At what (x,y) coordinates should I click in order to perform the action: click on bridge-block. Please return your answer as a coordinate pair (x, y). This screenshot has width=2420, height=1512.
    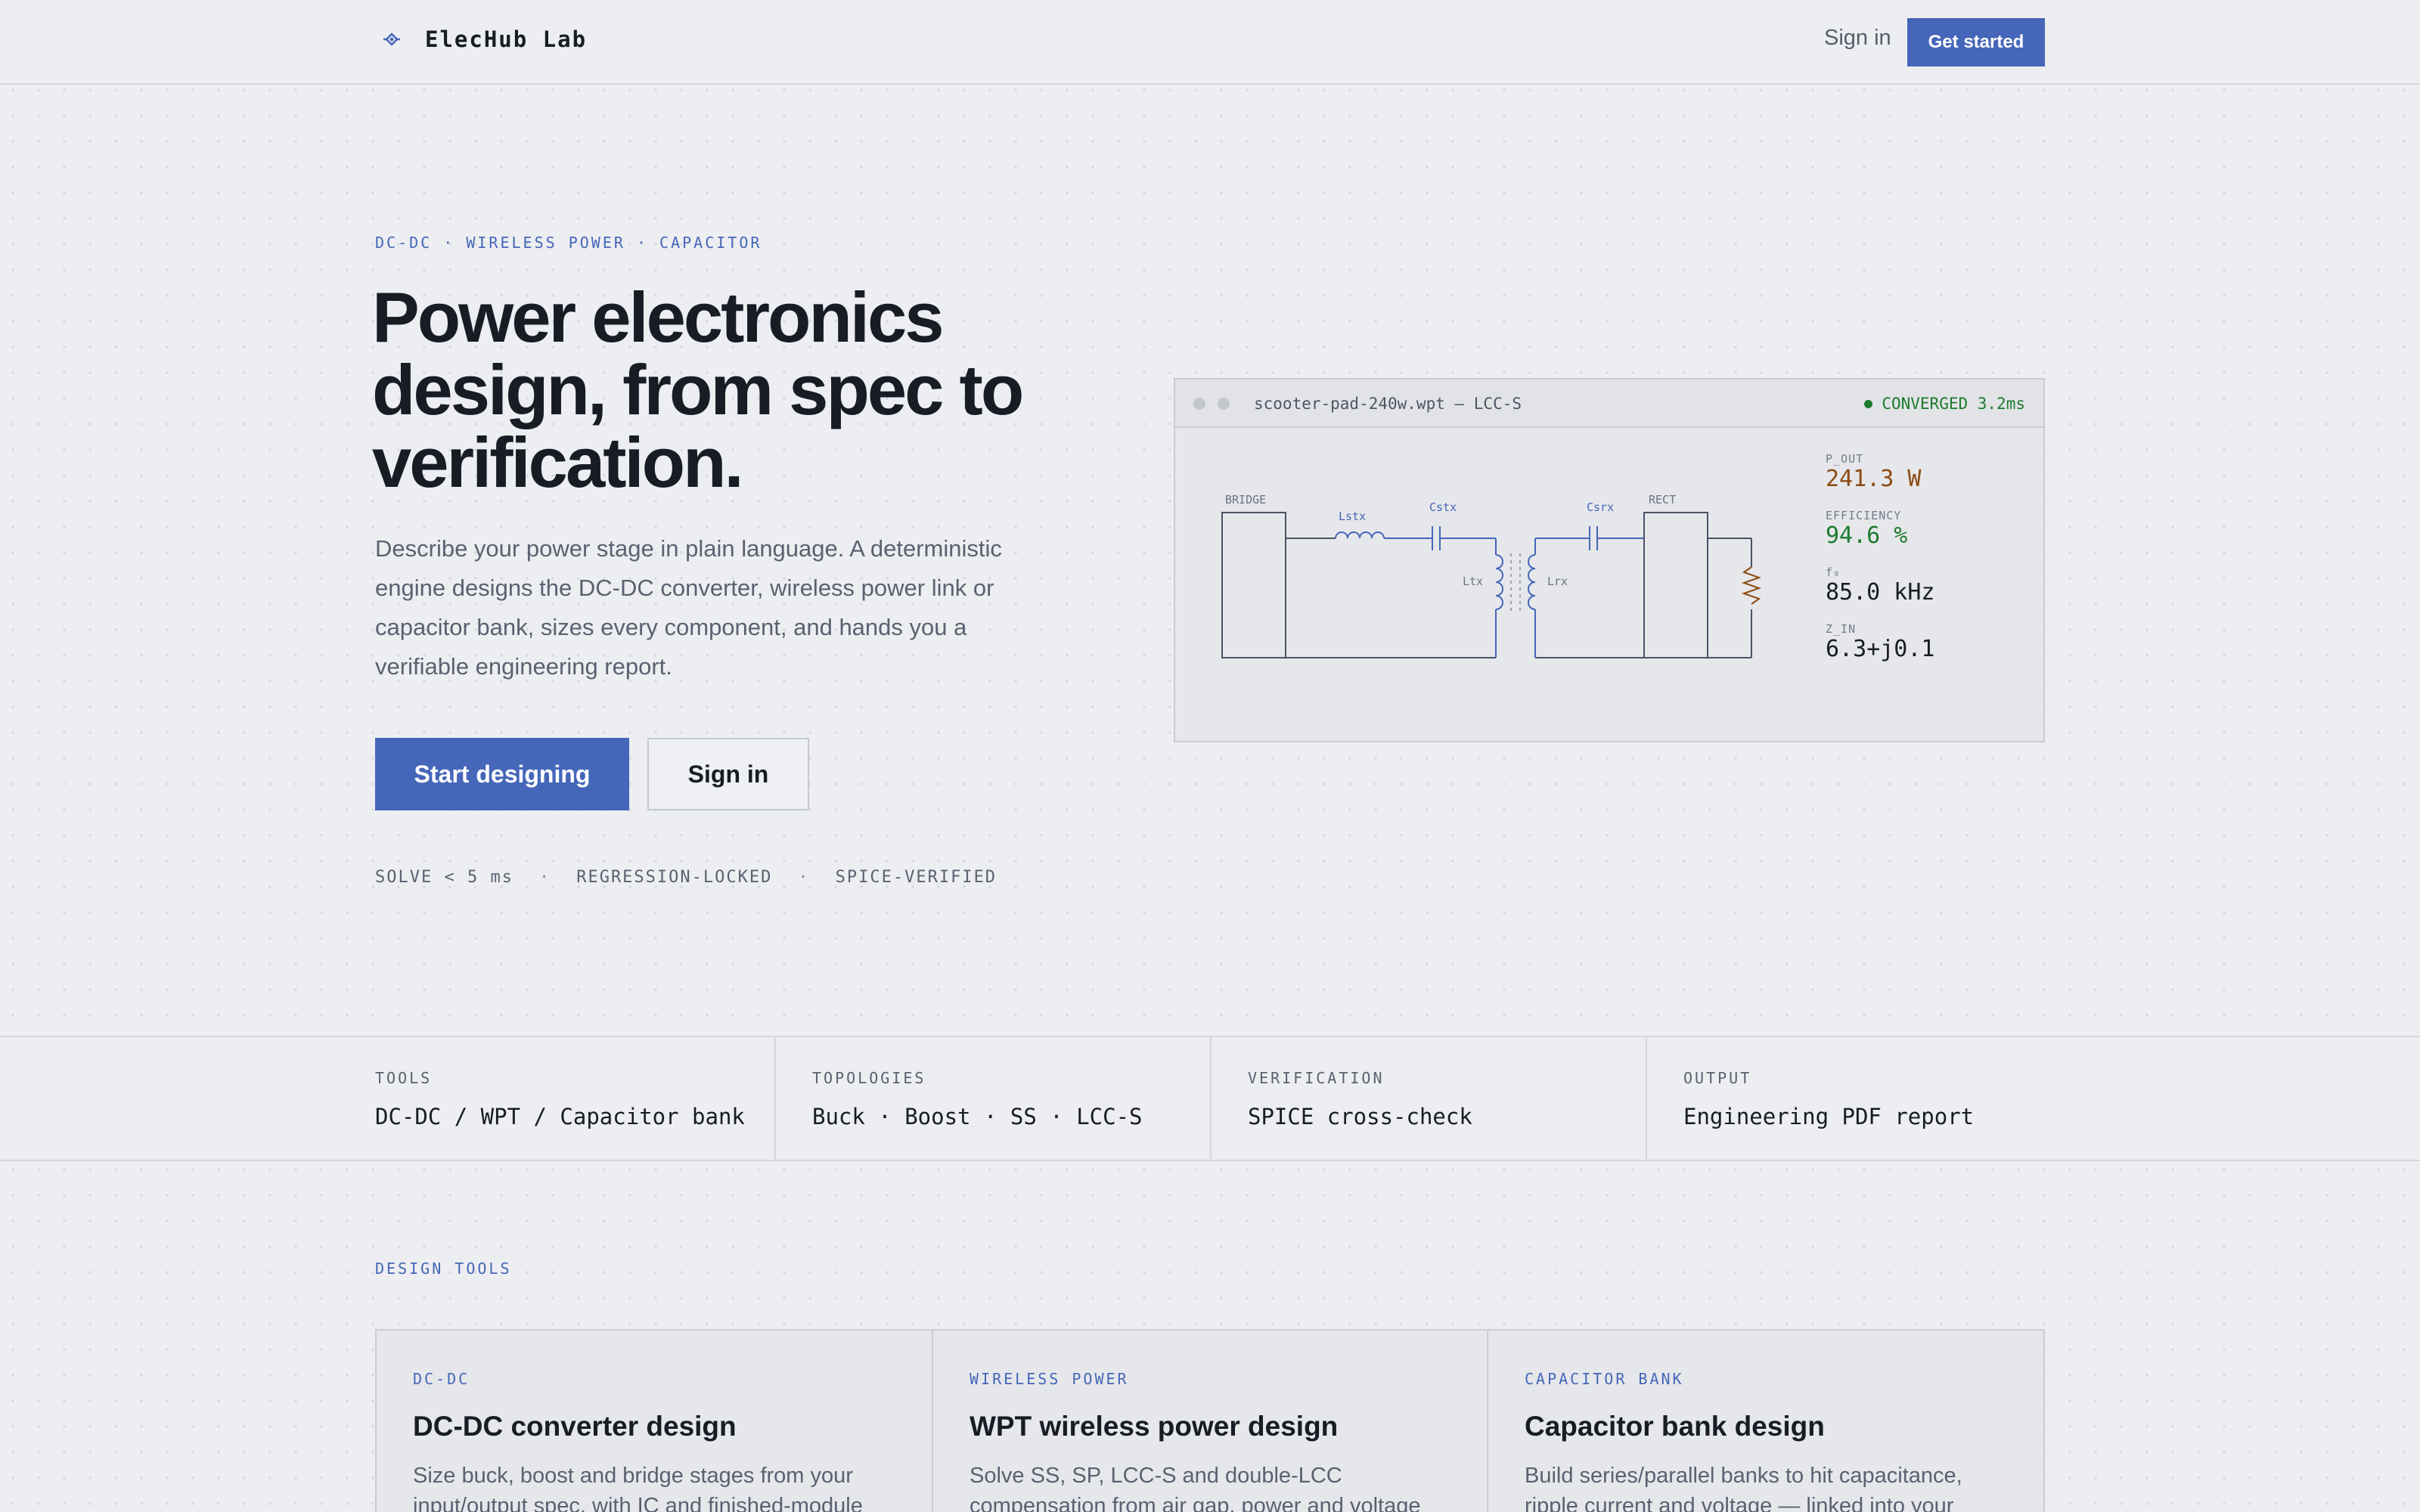
    Looking at the image, I should click on (1253, 585).